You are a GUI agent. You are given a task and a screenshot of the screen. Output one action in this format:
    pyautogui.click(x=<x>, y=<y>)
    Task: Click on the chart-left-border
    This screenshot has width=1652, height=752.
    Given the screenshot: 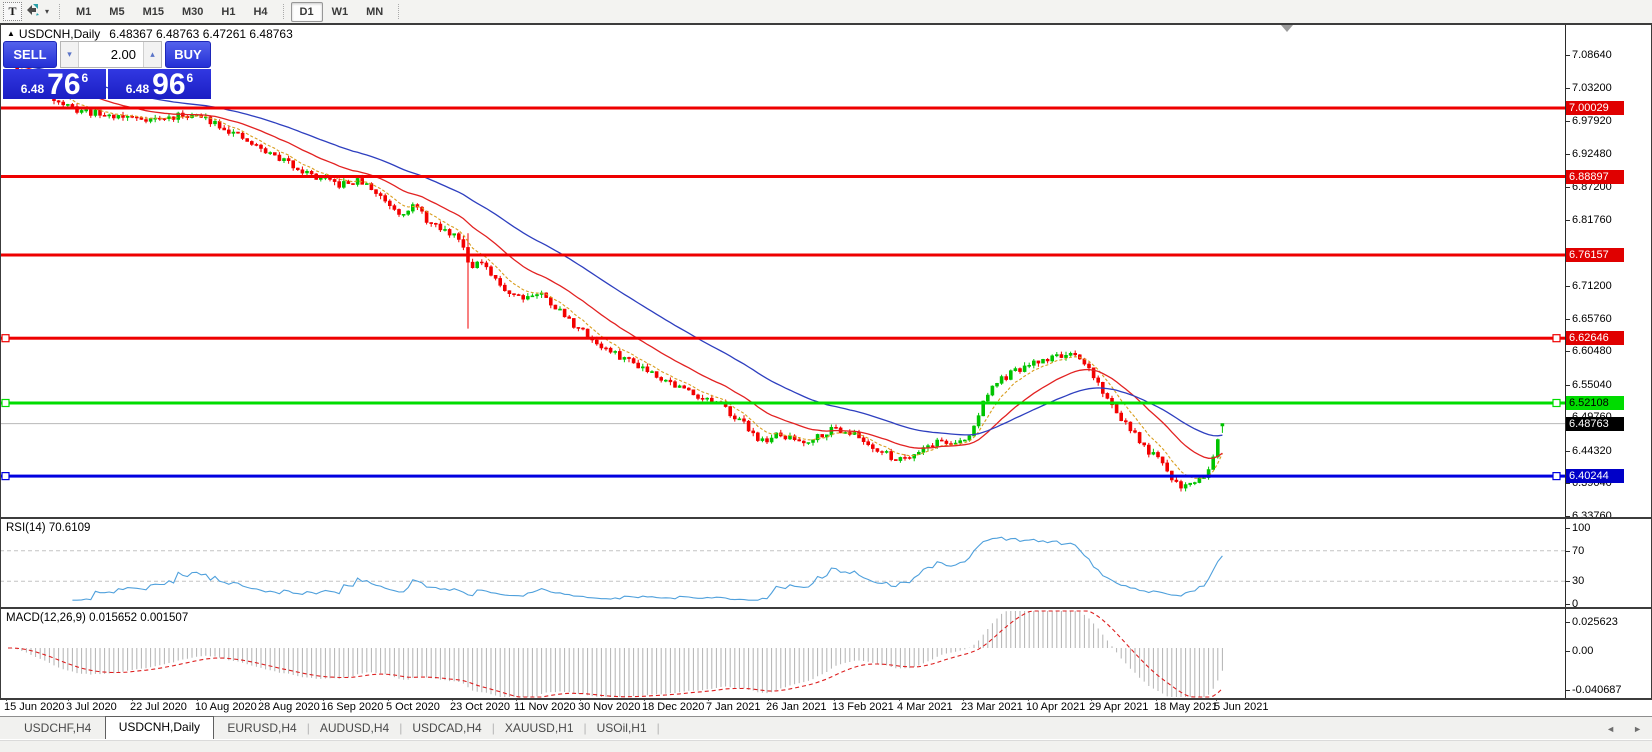 What is the action you would take?
    pyautogui.click(x=0, y=361)
    